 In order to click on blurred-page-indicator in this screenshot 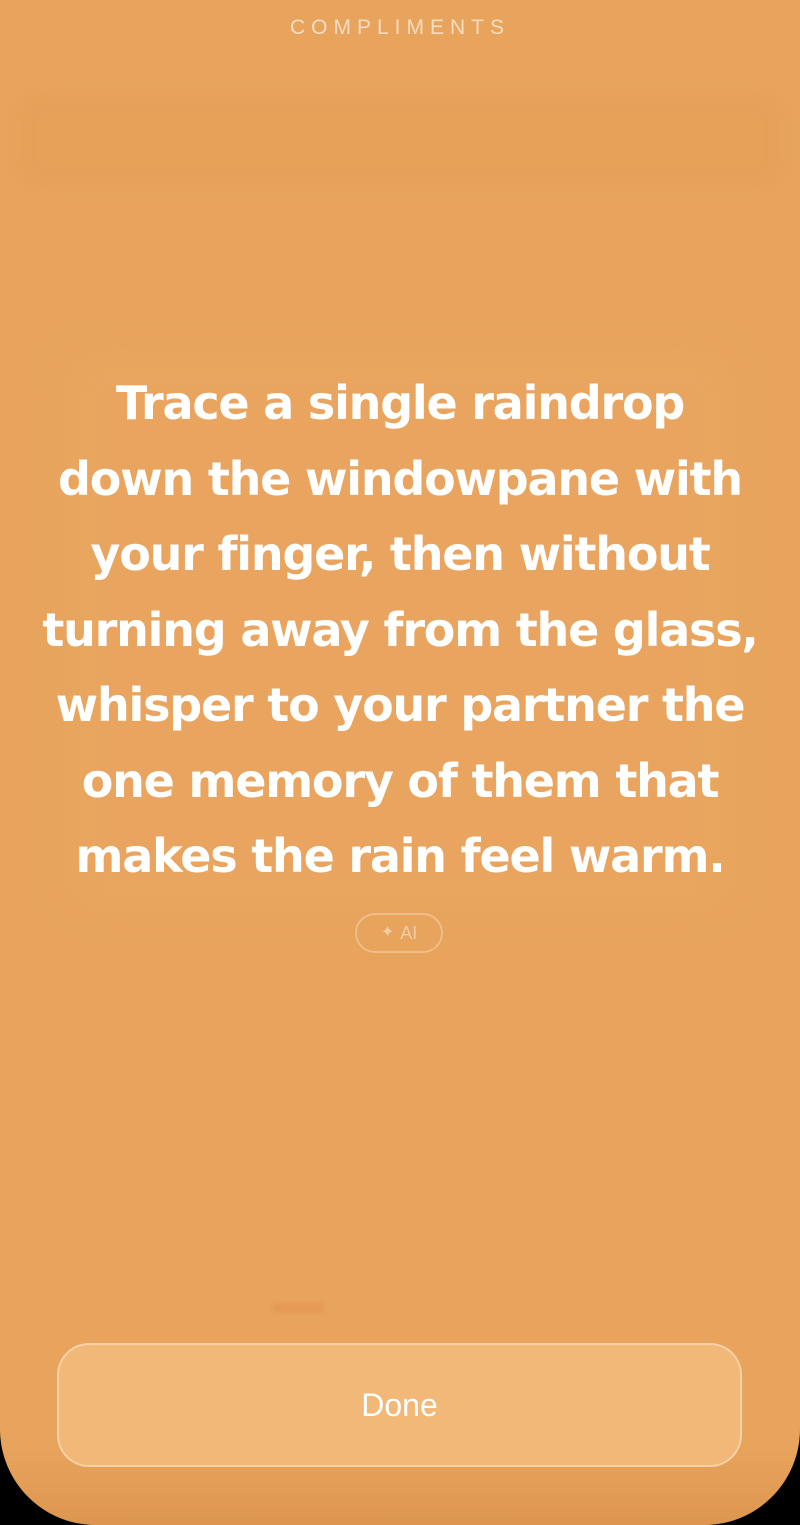, I will do `click(298, 1308)`.